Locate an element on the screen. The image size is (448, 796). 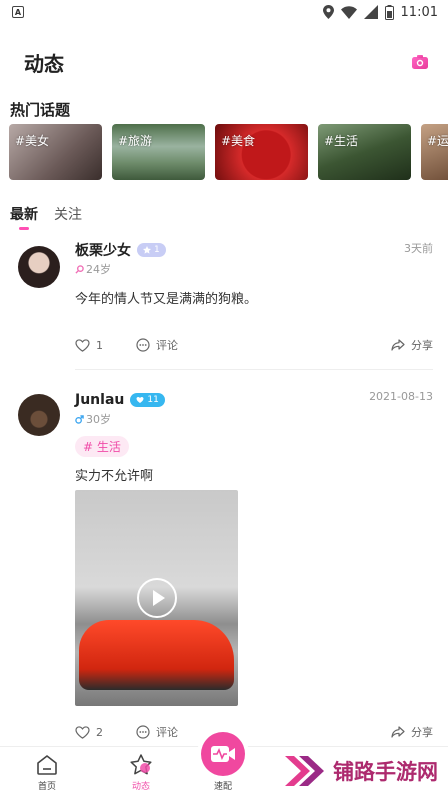
post-username: 板栗少女 is located at coordinates (103, 250).